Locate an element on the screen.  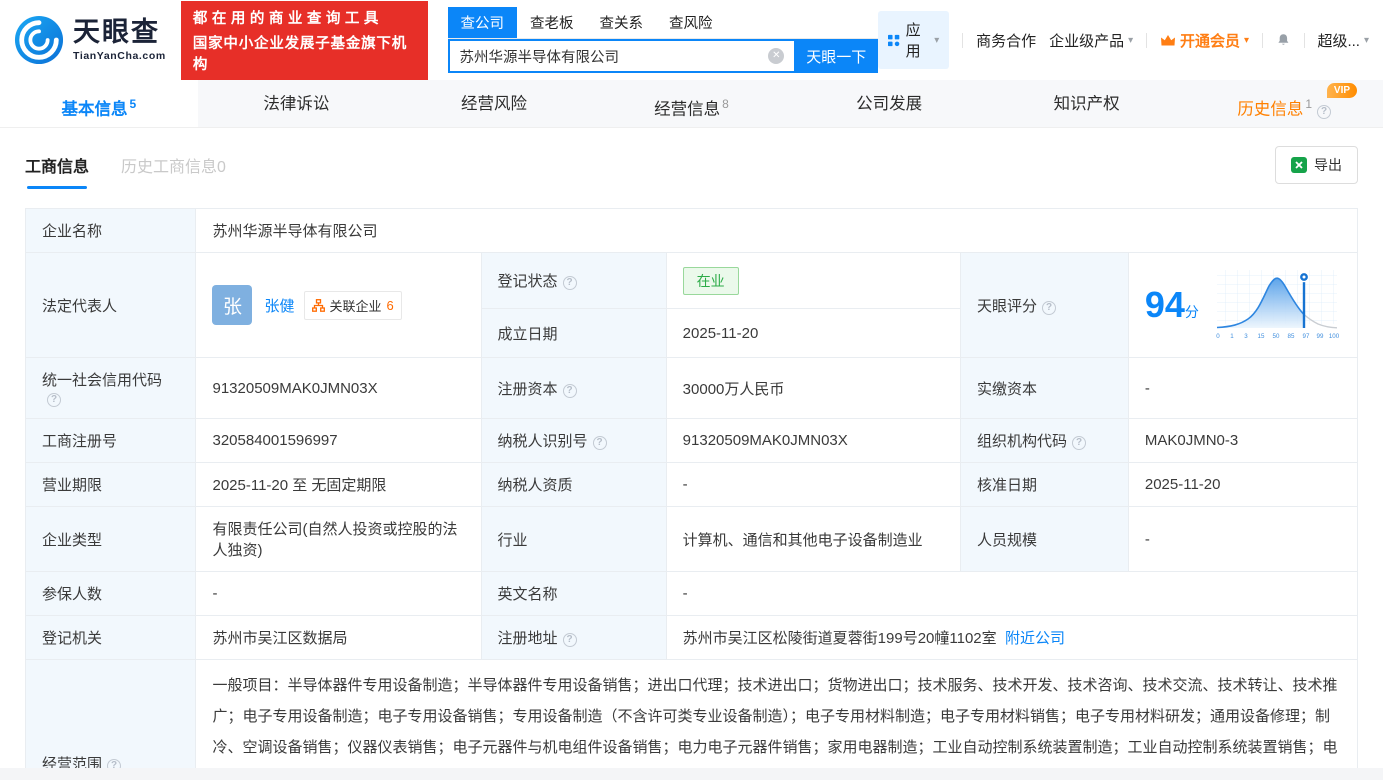
tianyancha-logo: 天眼查 TianYanCha.com is located at coordinates (90, 40).